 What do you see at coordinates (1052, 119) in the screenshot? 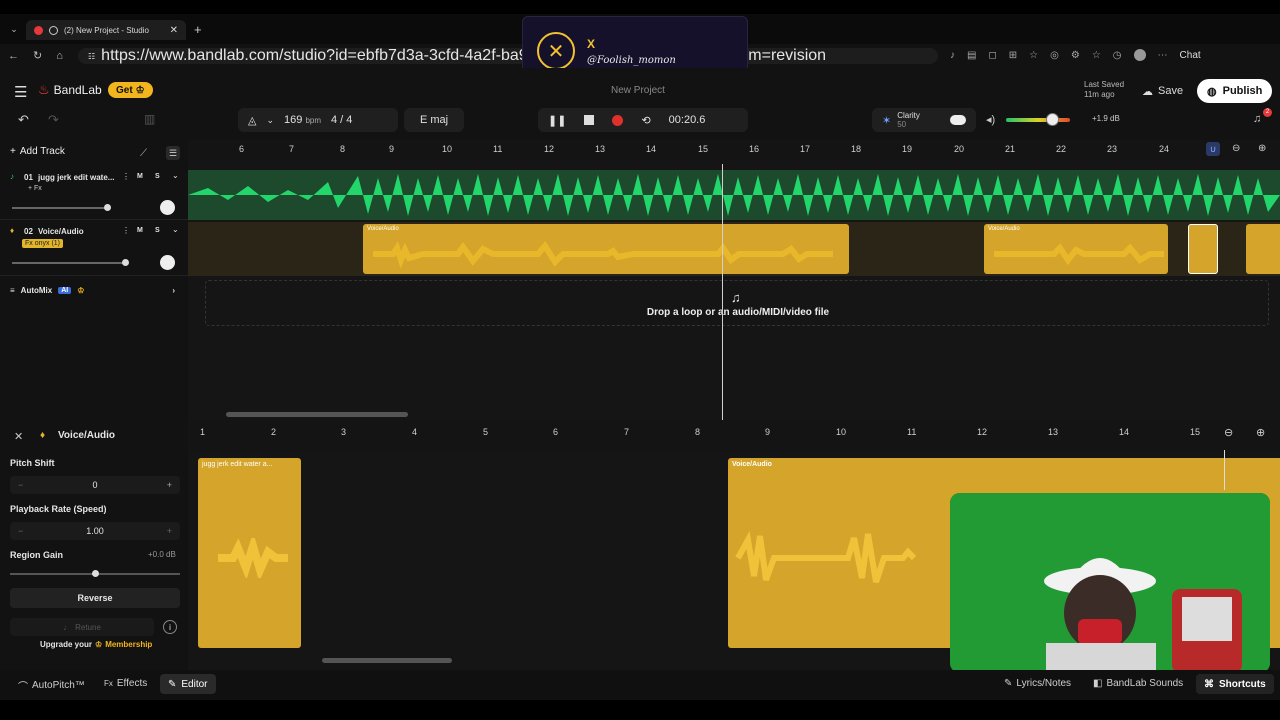
I see `master-volume-handle` at bounding box center [1052, 119].